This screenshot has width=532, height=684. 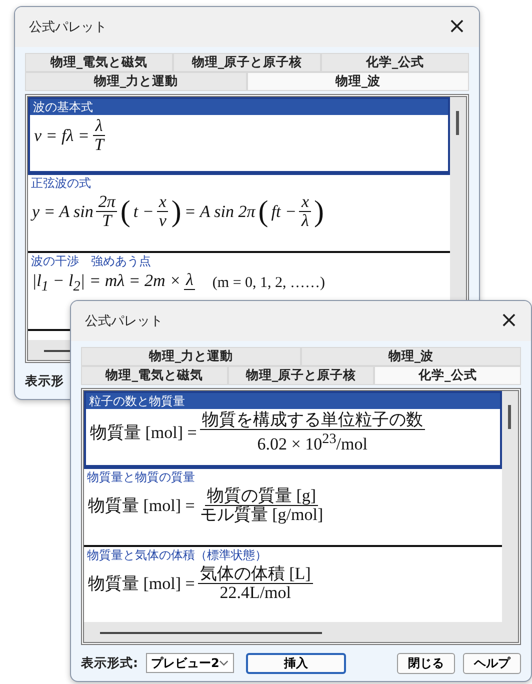 What do you see at coordinates (301, 632) in the screenshot?
I see `horizontal-scrollbar` at bounding box center [301, 632].